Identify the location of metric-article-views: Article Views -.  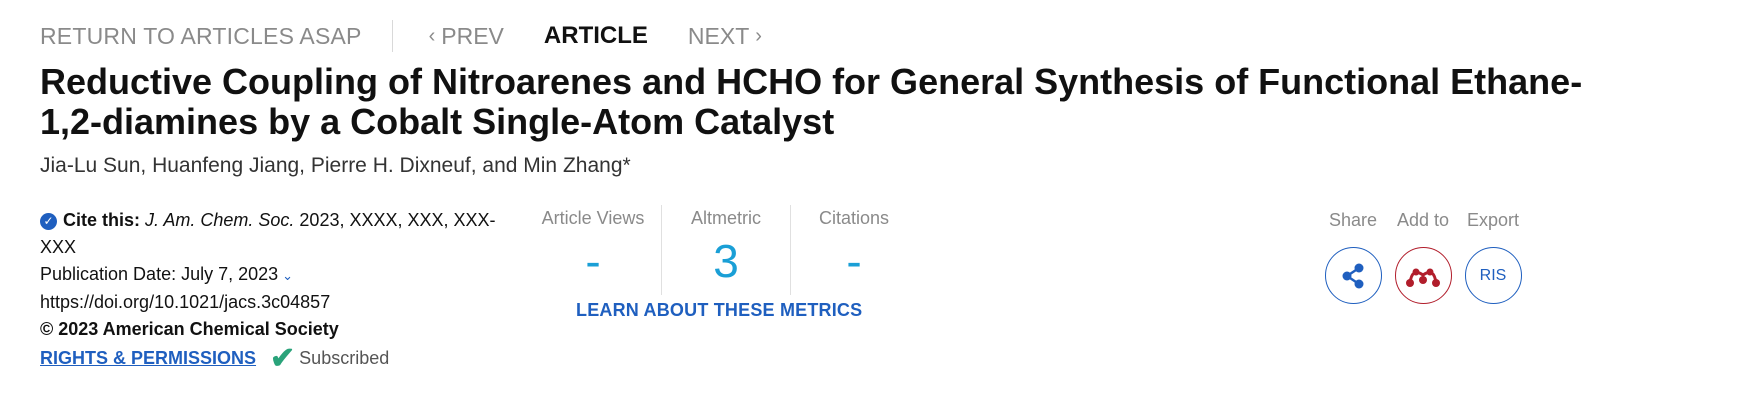
(593, 250).